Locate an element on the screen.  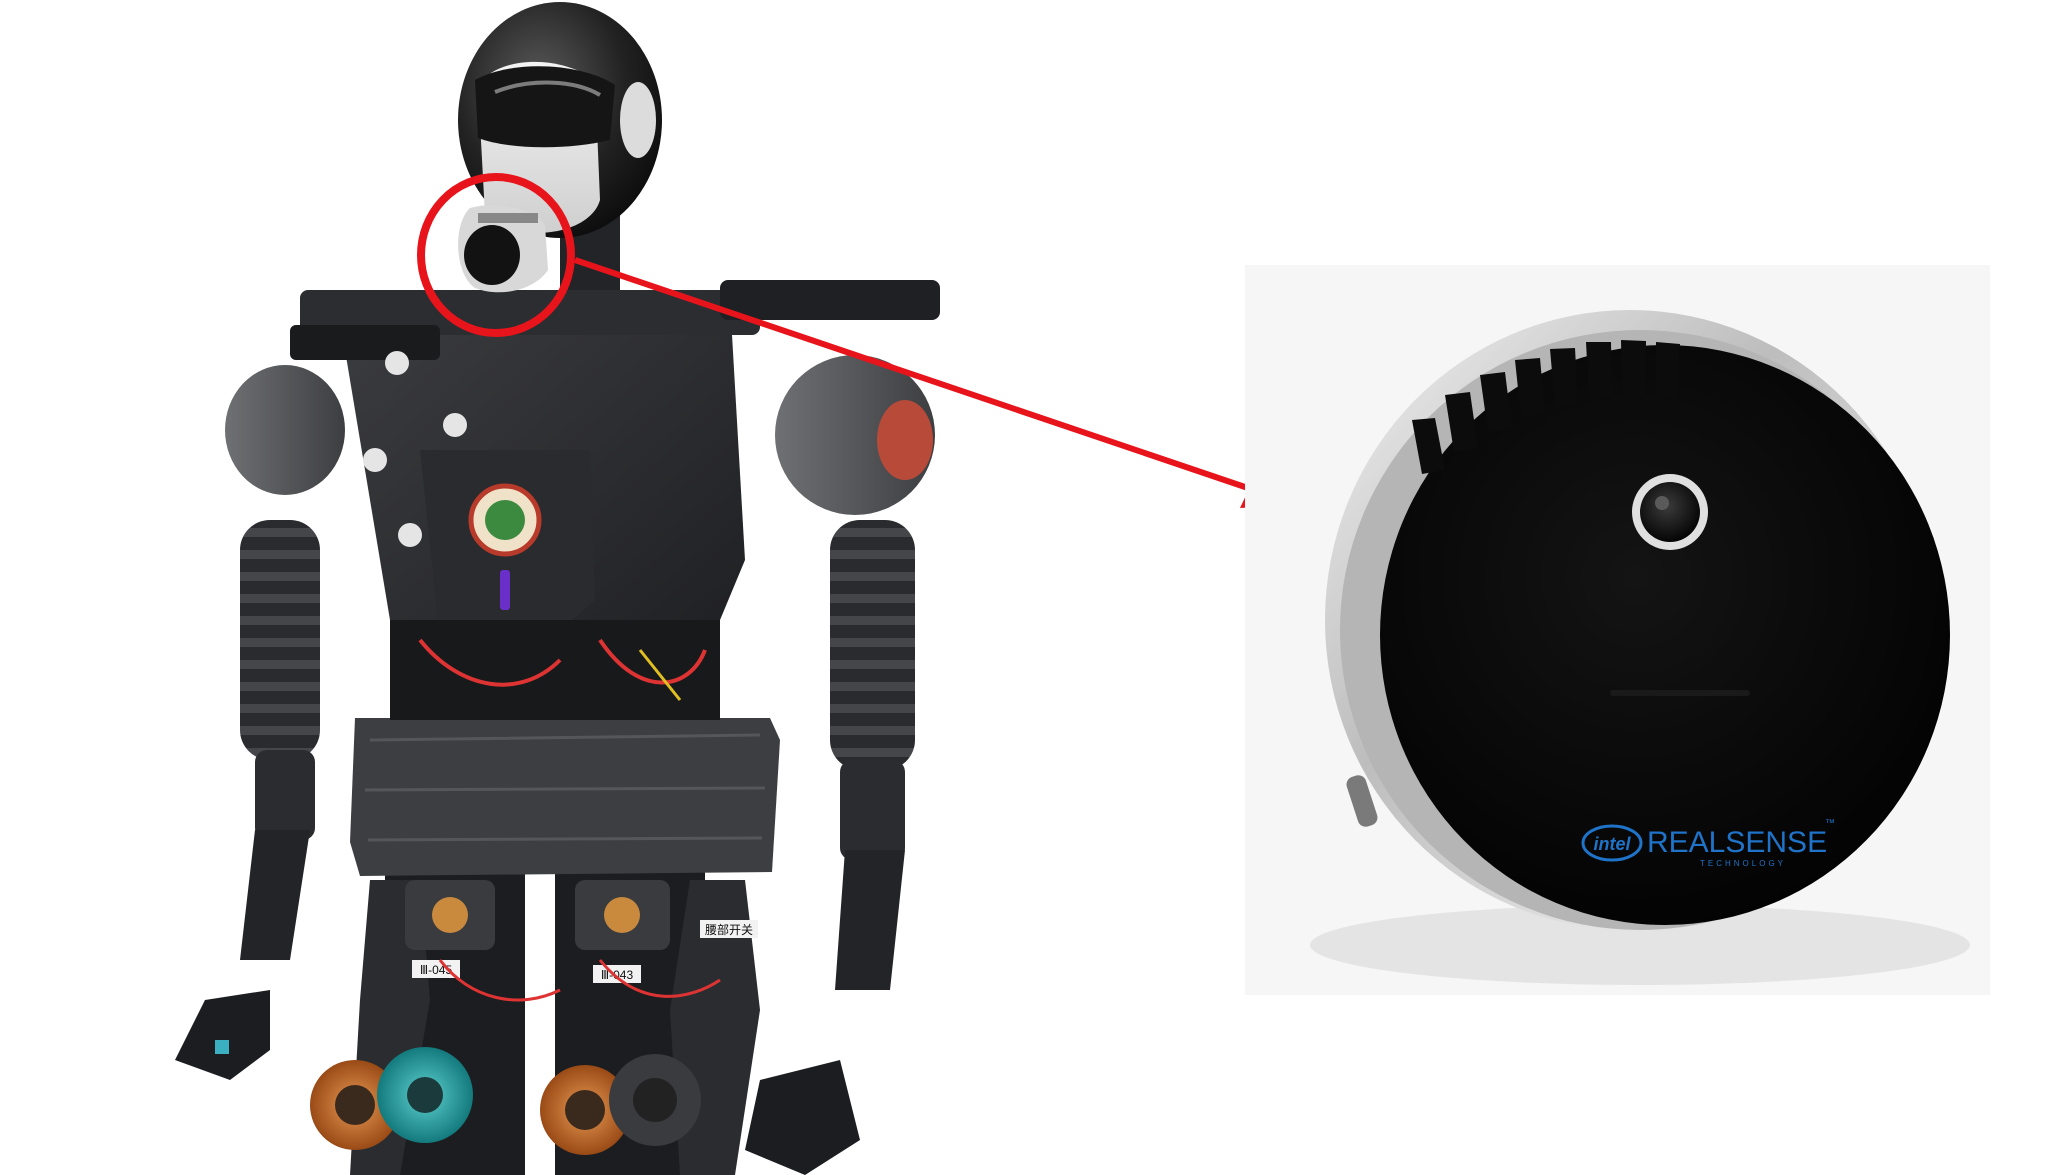
robot-status-light is located at coordinates (505, 590).